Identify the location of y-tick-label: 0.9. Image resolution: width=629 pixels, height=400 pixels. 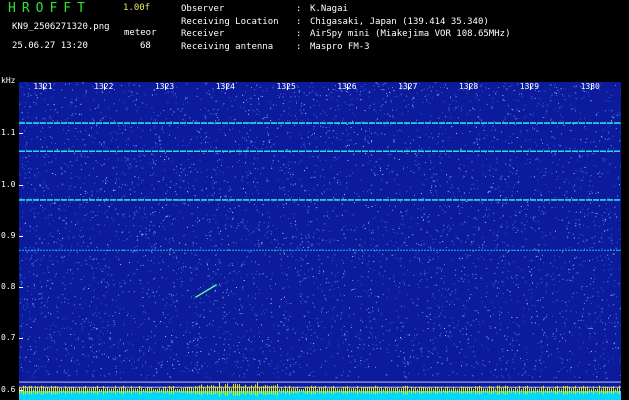
(8, 235).